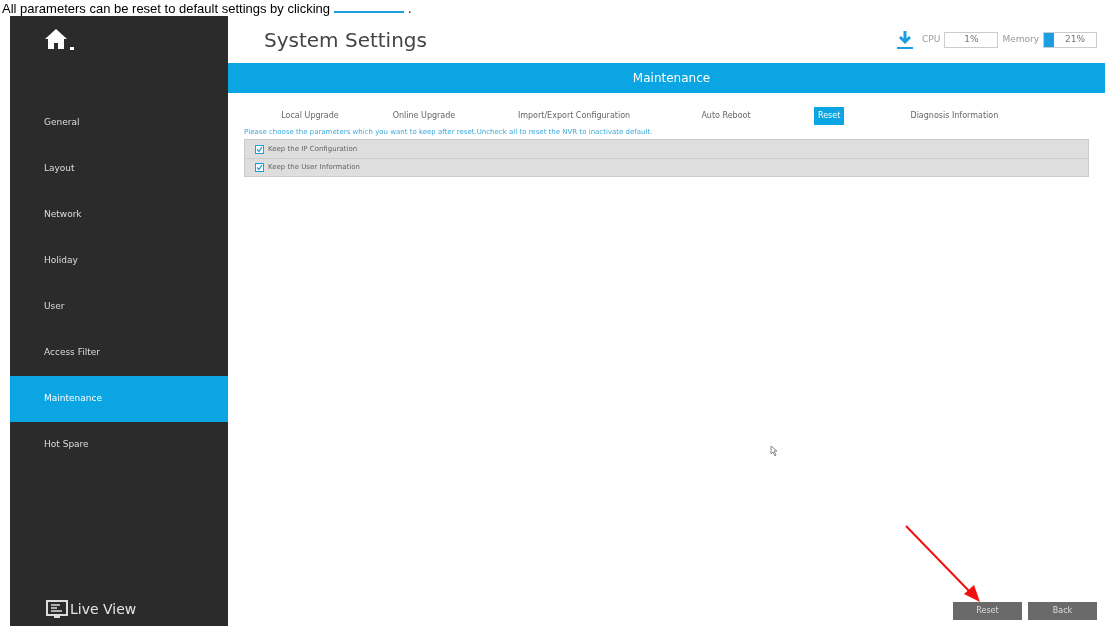 The height and width of the screenshot is (626, 1105). I want to click on sidebar-item: Layout, so click(119, 169).